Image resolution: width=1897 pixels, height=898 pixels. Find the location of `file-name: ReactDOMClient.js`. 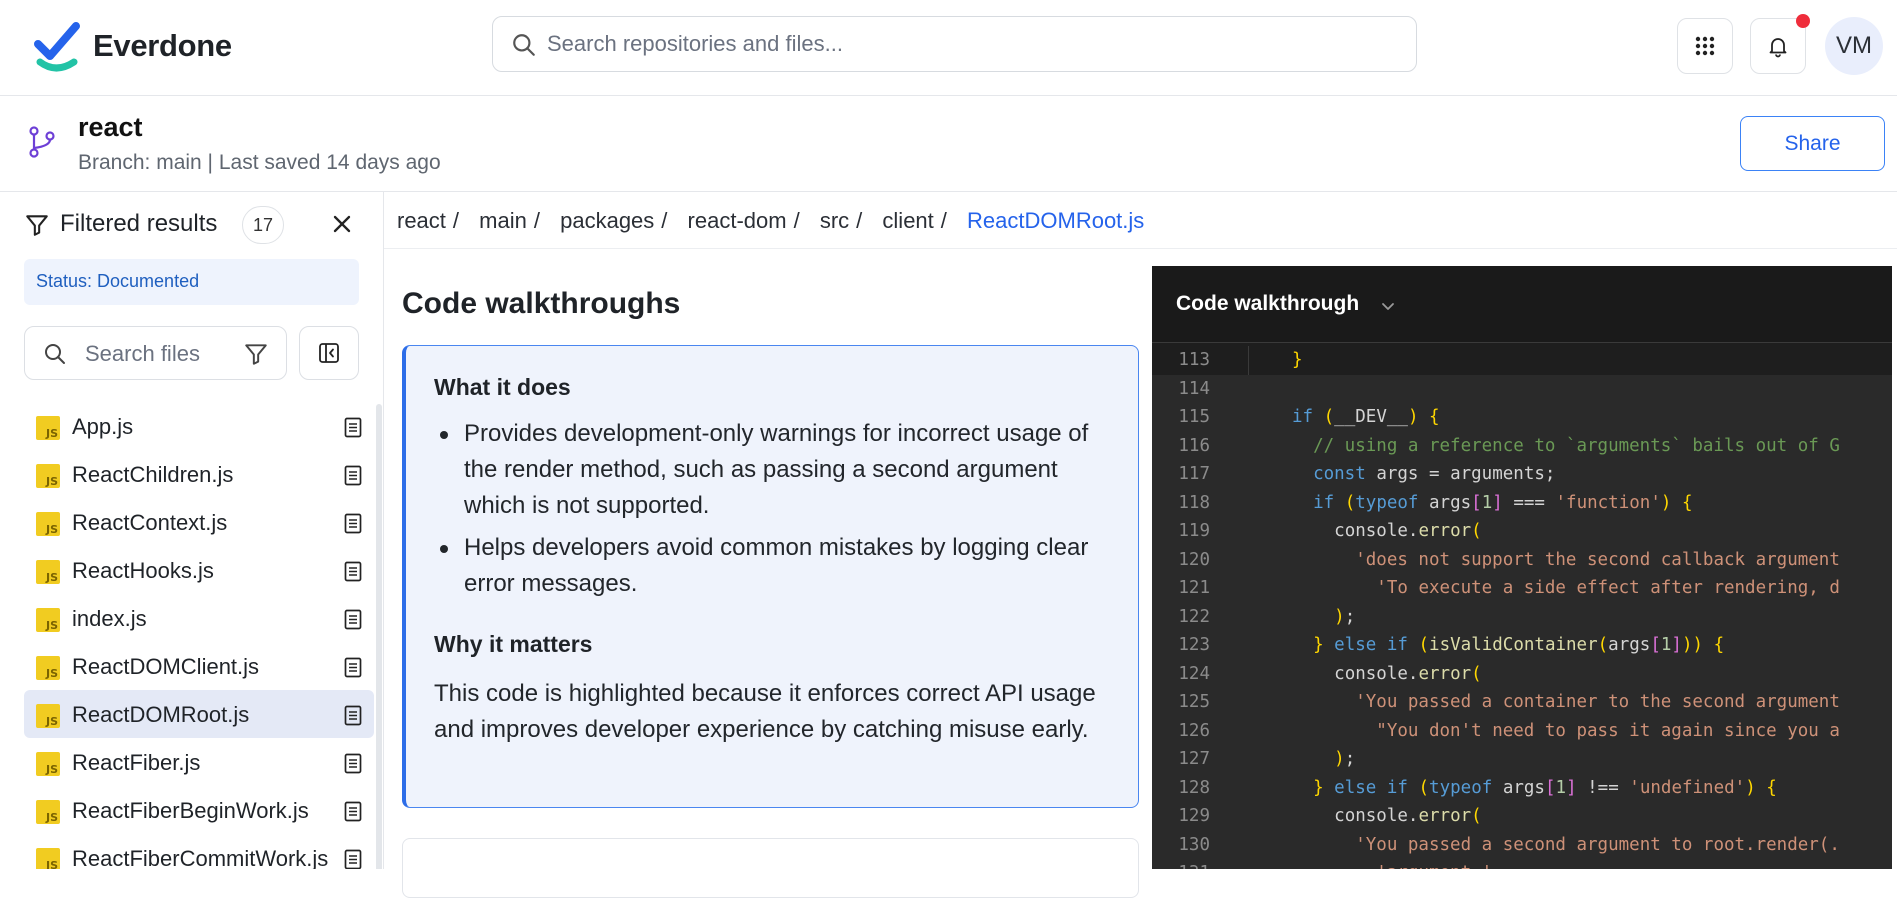

file-name: ReactDOMClient.js is located at coordinates (166, 666).